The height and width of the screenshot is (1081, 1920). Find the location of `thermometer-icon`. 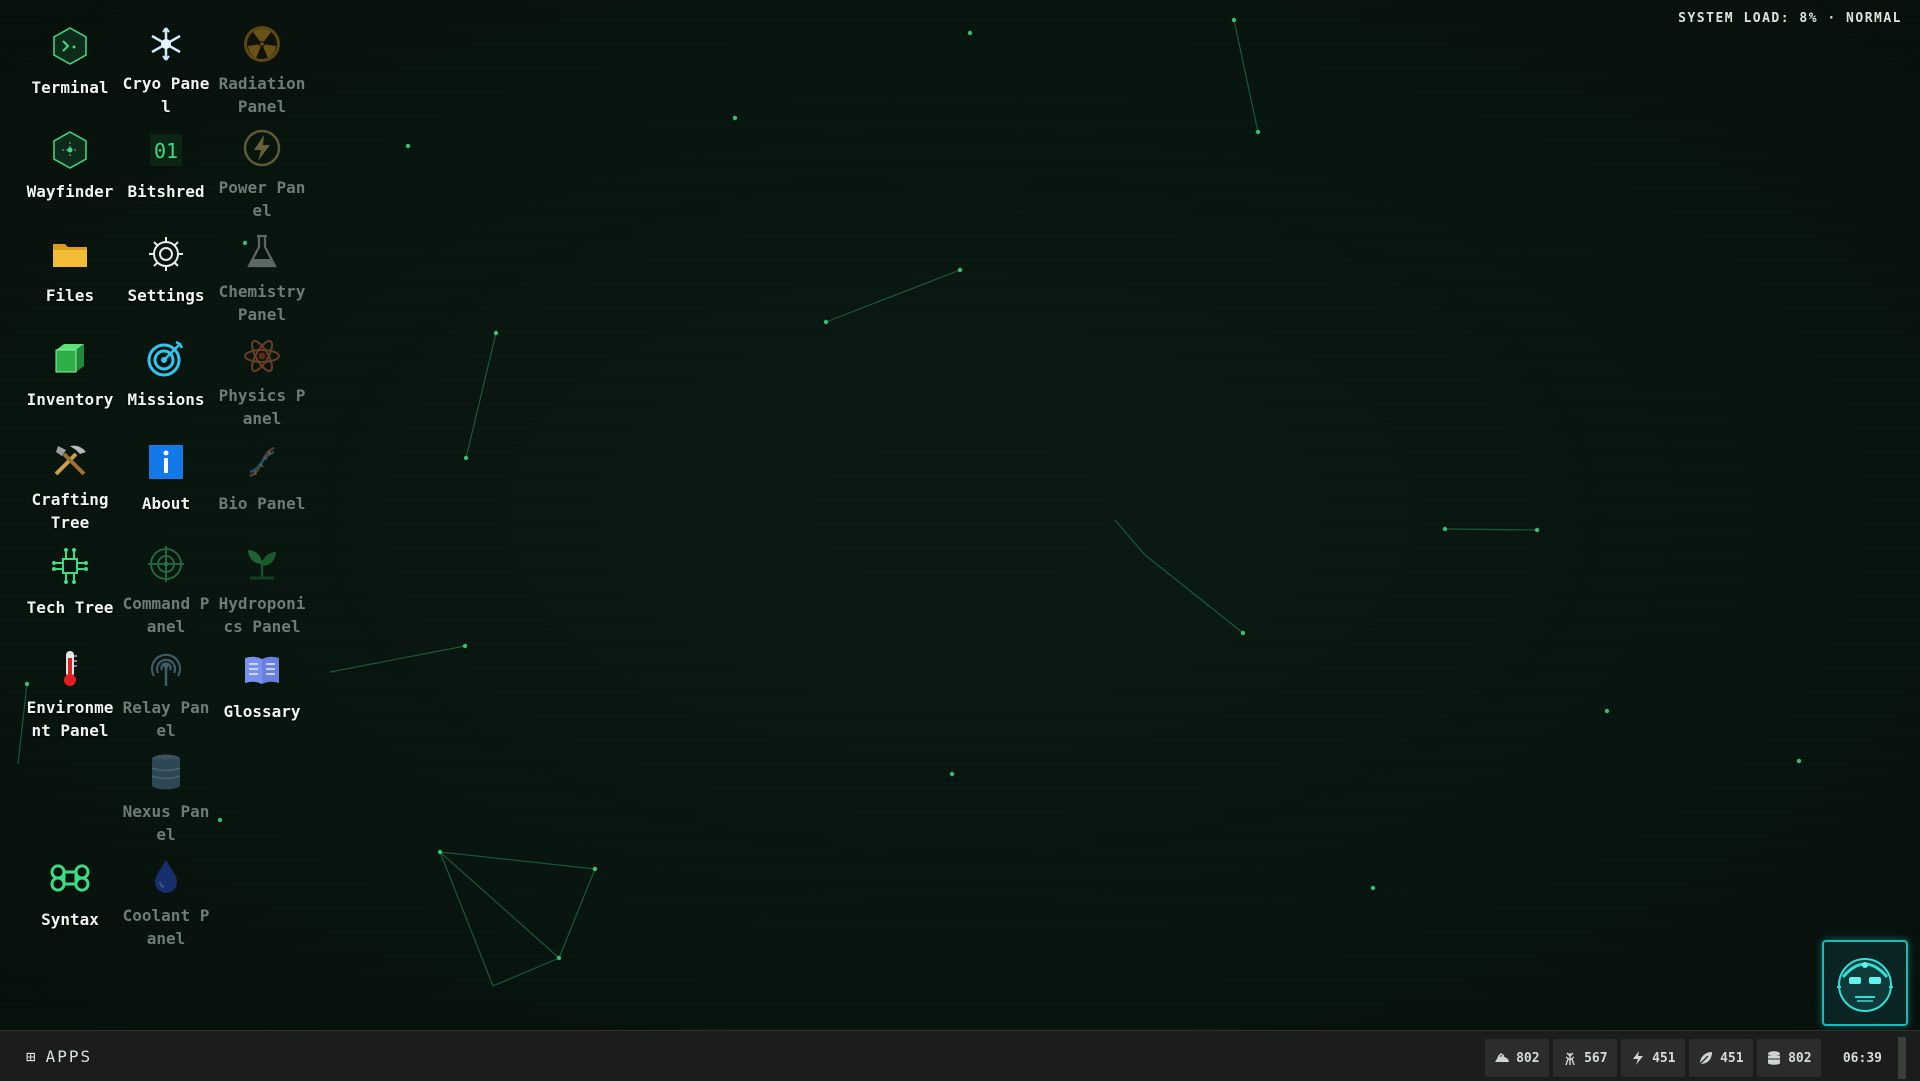

thermometer-icon is located at coordinates (70, 668).